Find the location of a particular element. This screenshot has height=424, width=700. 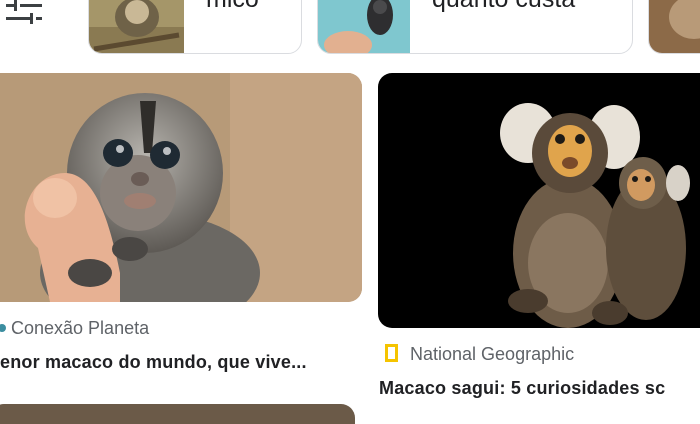

chip-quanto-custa: quanto custa is located at coordinates (475, 27).